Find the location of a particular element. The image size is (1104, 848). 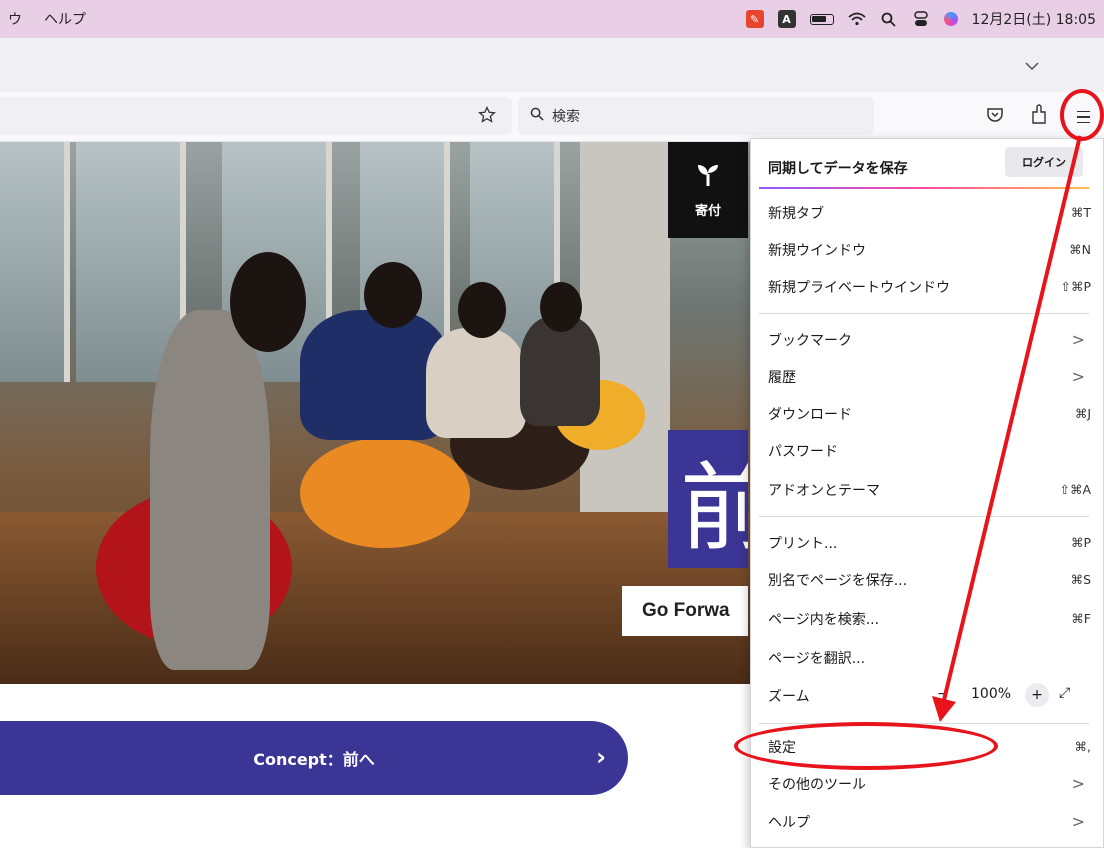

menu-item-downloads: ダウンロード ⌘J is located at coordinates (921, 413).